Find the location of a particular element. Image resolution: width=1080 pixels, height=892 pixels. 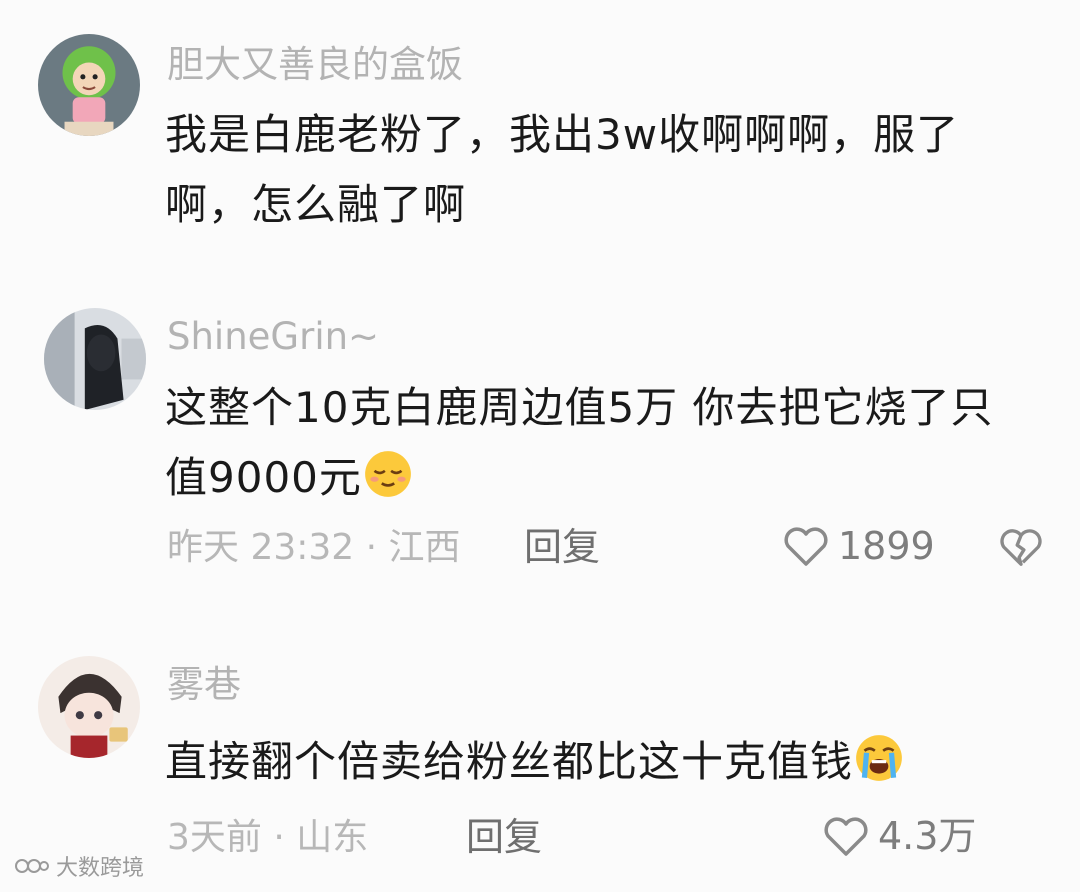

broken-heart-icon is located at coordinates (1021, 547).